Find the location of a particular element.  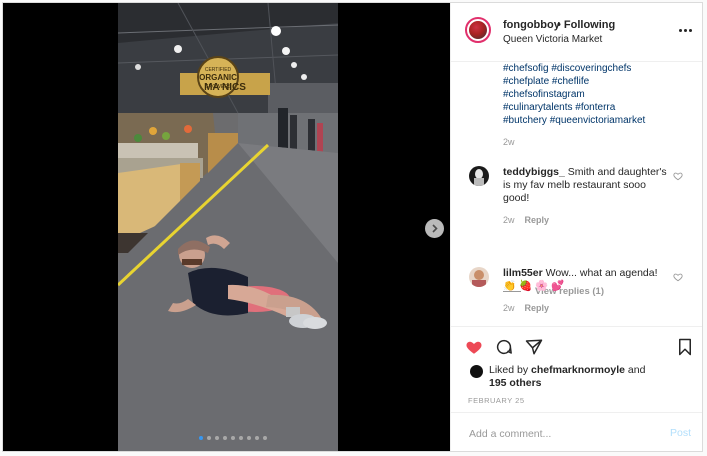

likes-text: Liked by chefmarknormoyle and is located at coordinates (567, 370).